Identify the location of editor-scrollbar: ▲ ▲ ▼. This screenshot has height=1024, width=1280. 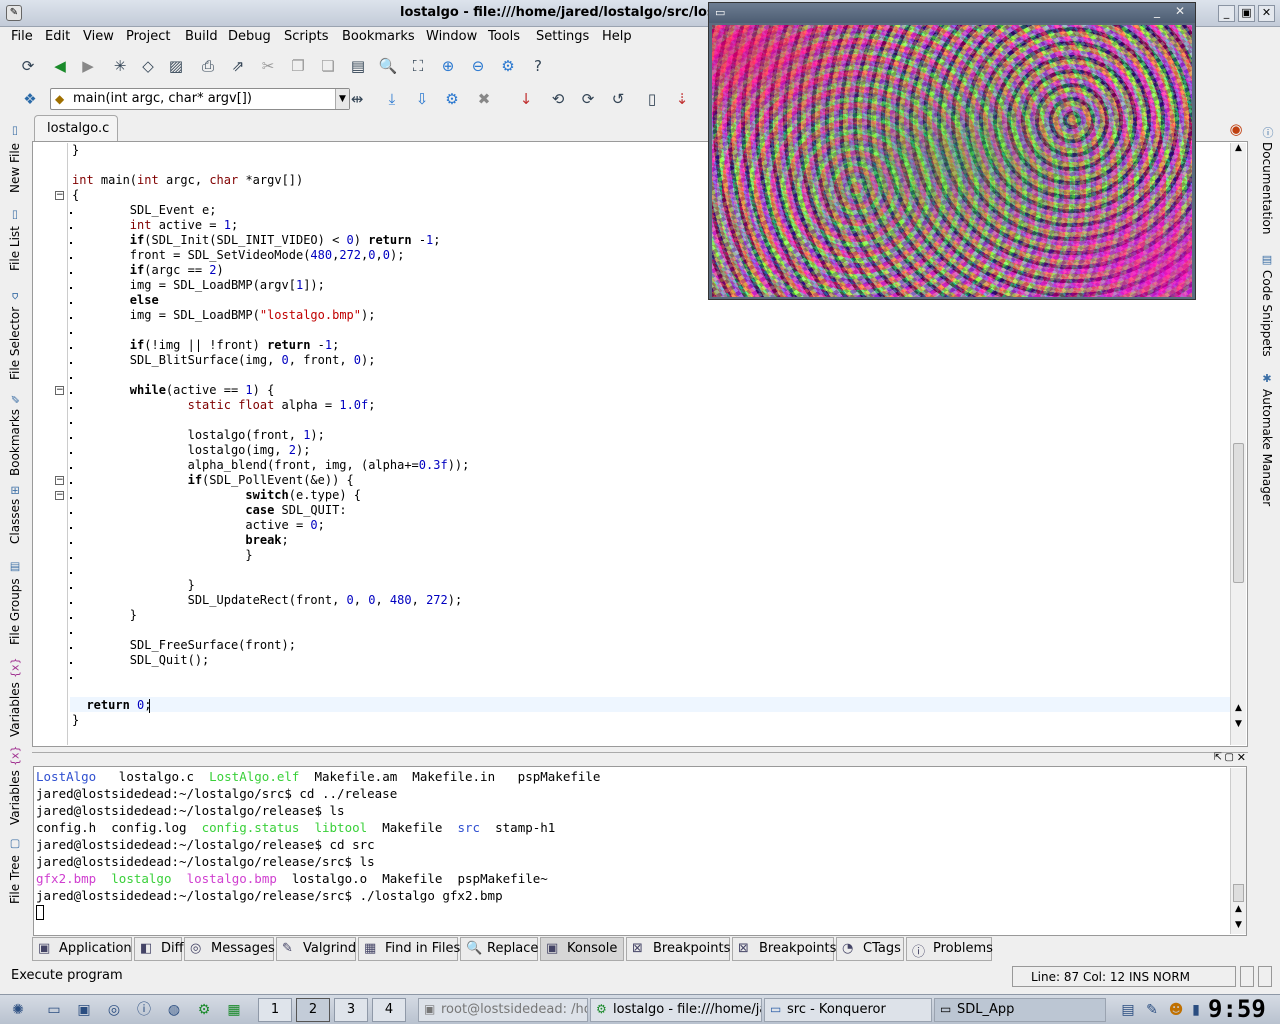
(1238, 444).